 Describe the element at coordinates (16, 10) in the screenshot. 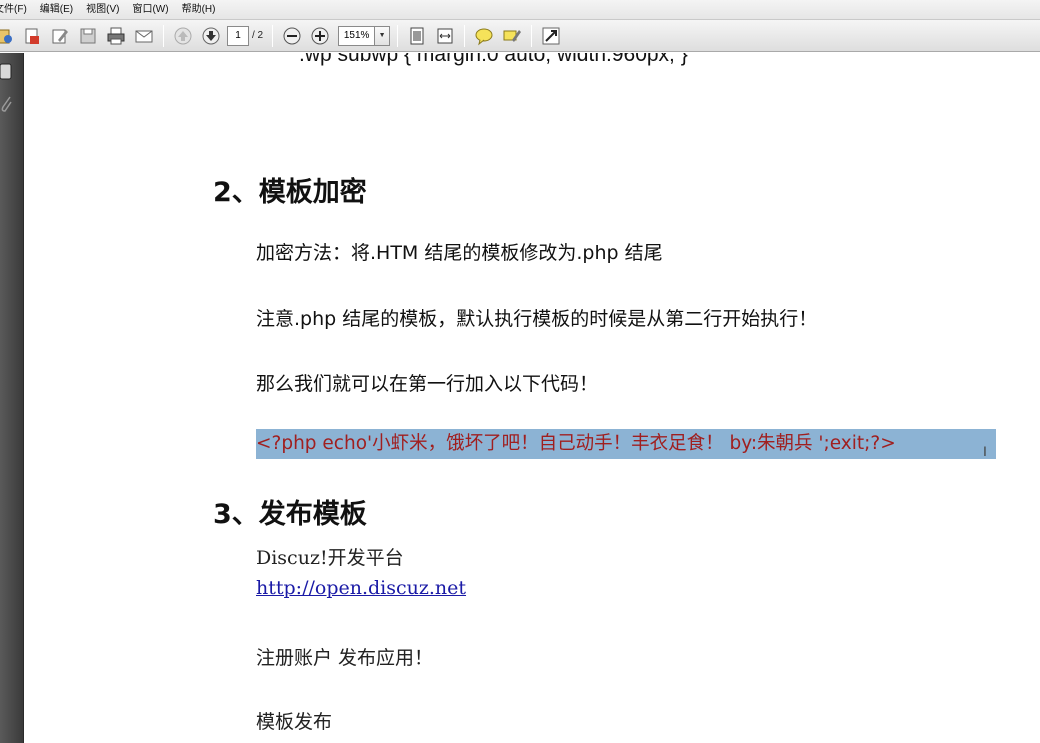

I see `menu-file: 文件(F)` at that location.